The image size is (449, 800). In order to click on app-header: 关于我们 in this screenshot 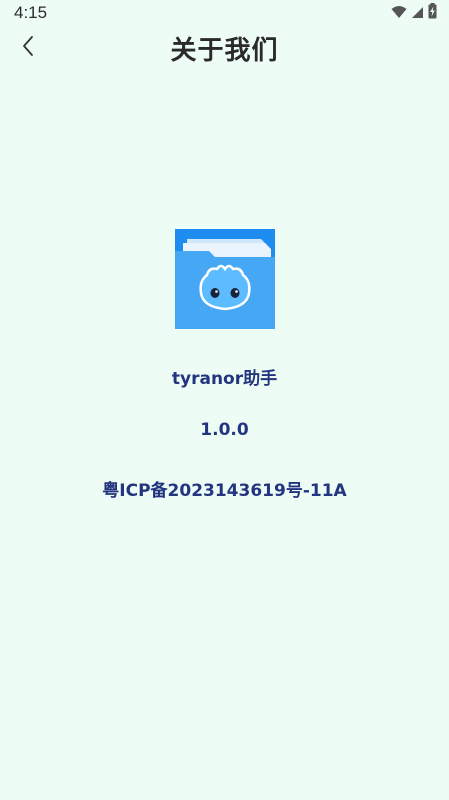, I will do `click(224, 48)`.